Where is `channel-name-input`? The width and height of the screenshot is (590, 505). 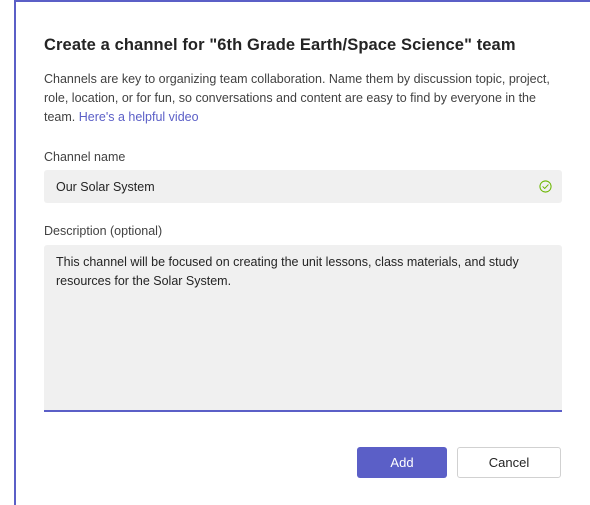 channel-name-input is located at coordinates (285, 186).